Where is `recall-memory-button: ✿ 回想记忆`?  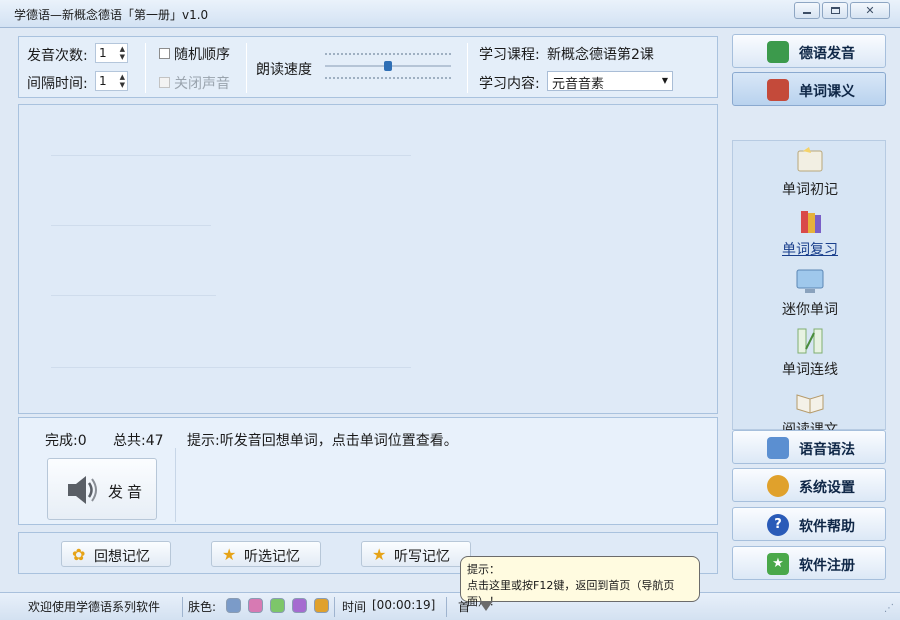 recall-memory-button: ✿ 回想记忆 is located at coordinates (116, 554).